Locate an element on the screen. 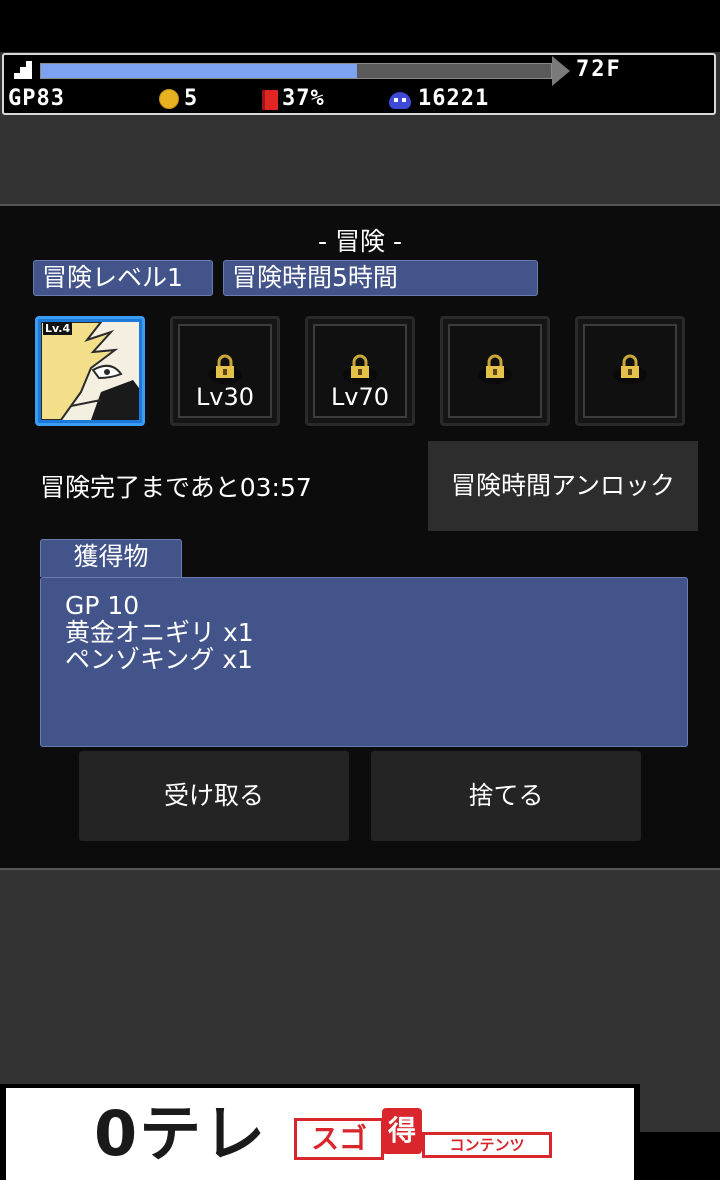 The image size is (720, 1180). loot-list: GP 10 黄金オニギリ x1 ペンゾキング x1 is located at coordinates (364, 662).